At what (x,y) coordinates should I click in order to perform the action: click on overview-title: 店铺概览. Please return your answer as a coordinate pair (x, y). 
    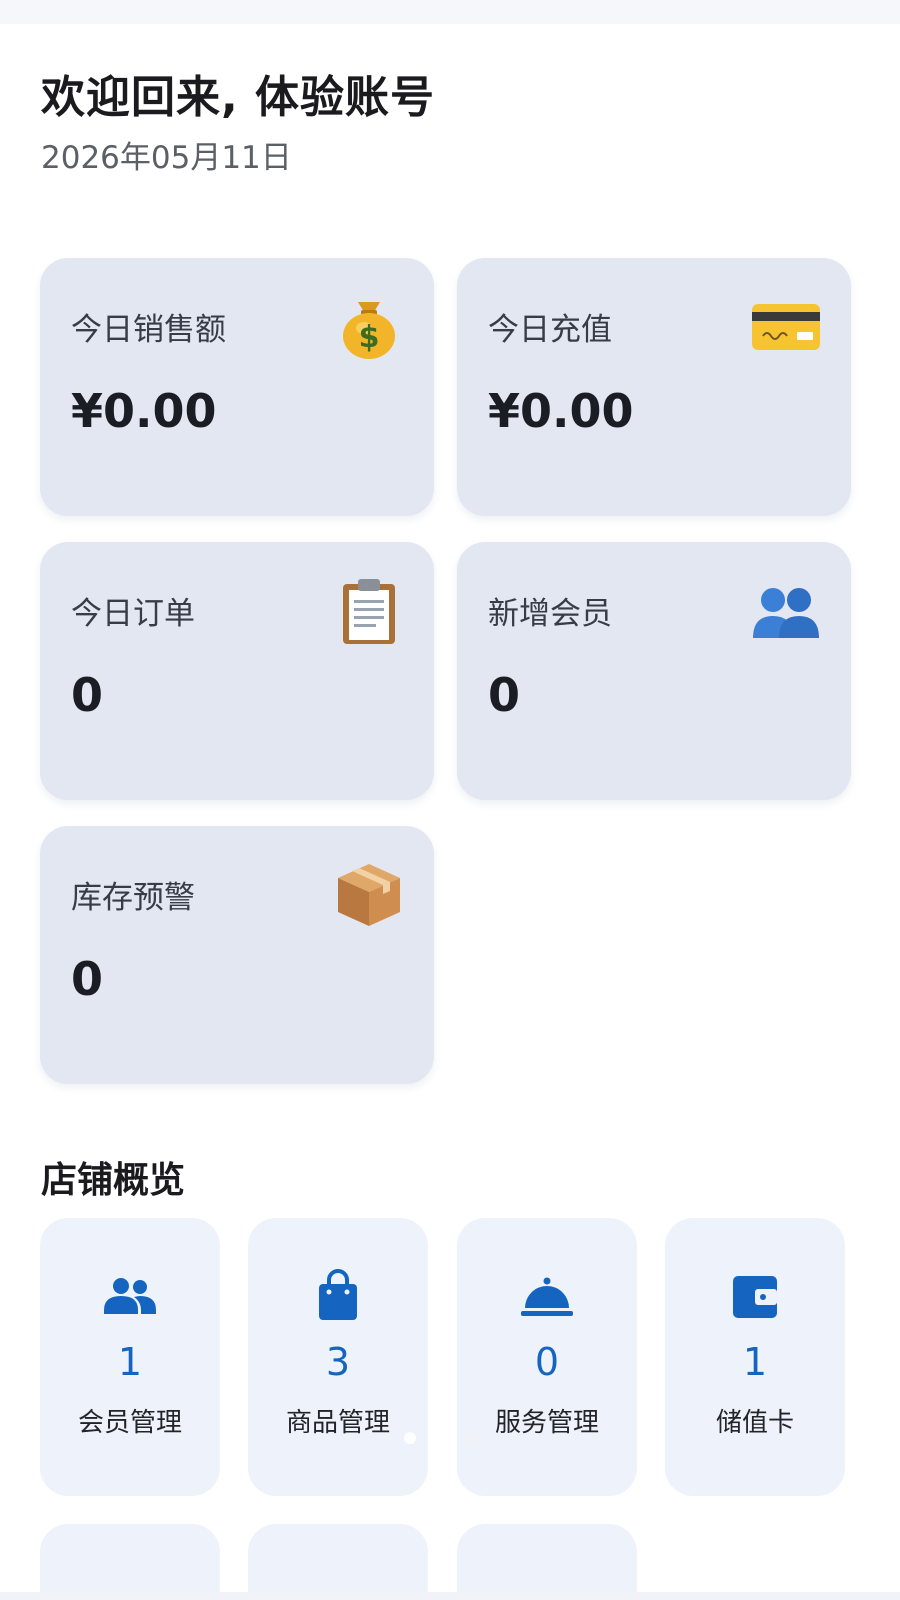
    Looking at the image, I should click on (113, 1180).